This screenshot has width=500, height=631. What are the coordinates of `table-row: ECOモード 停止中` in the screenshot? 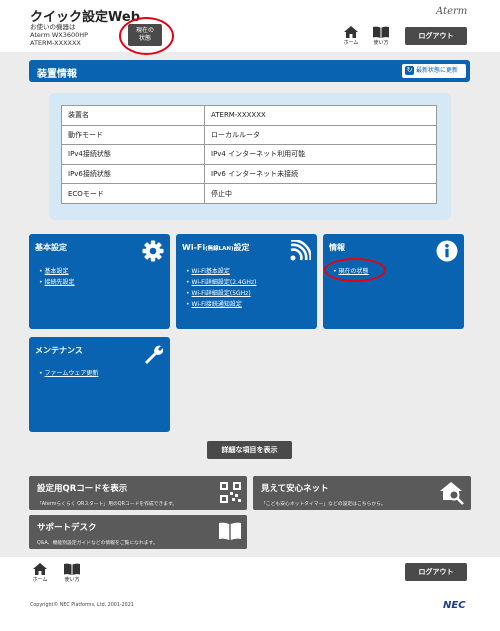 It's located at (249, 193).